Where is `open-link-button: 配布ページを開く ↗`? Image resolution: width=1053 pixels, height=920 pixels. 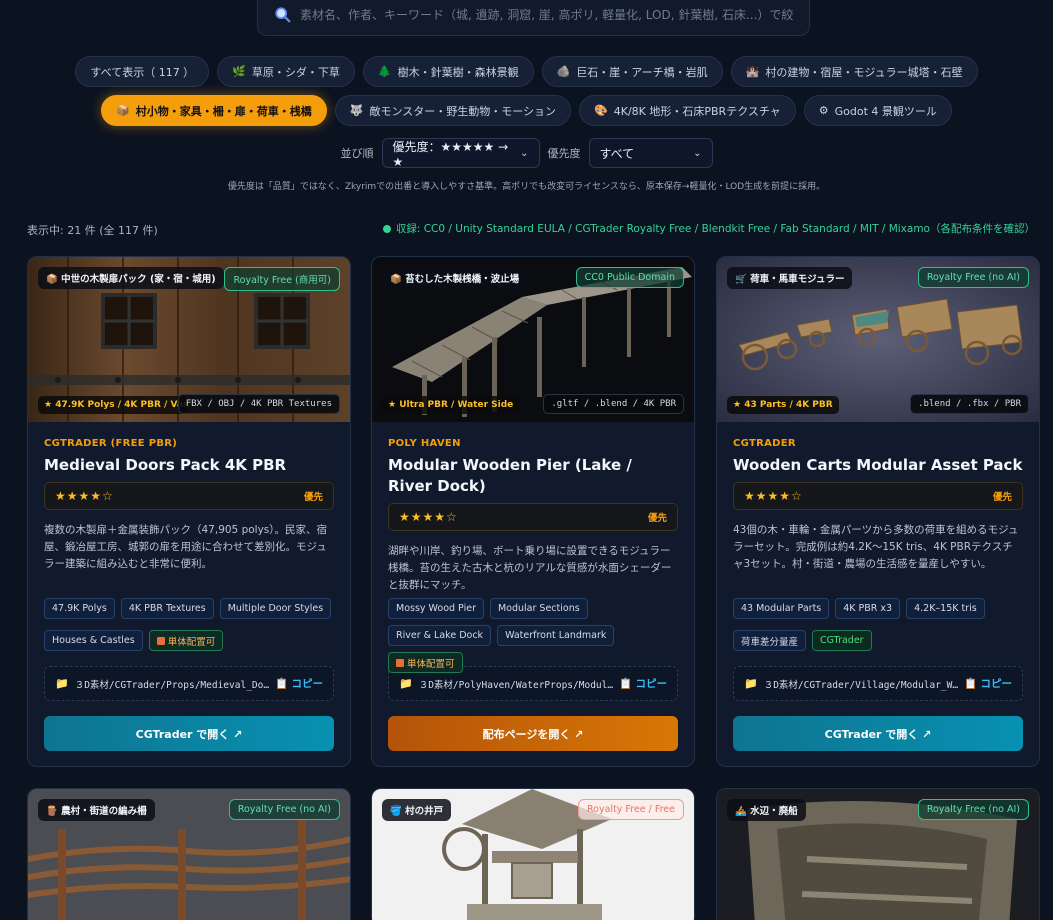 open-link-button: 配布ページを開く ↗ is located at coordinates (533, 733).